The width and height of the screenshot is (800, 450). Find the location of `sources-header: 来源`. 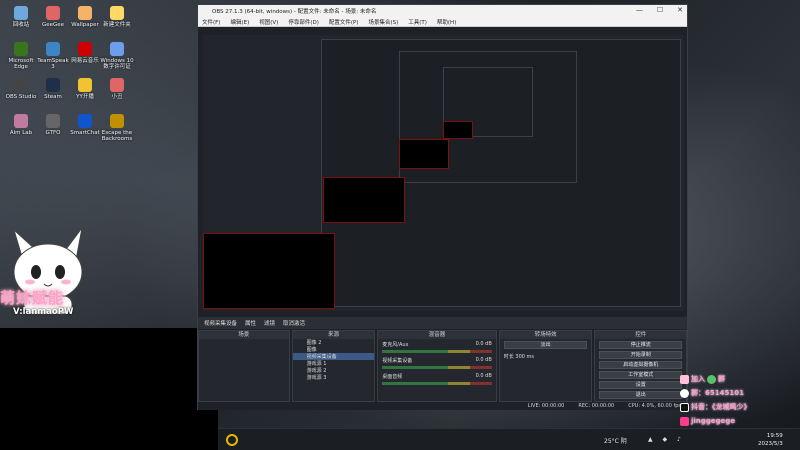

sources-header: 来源 is located at coordinates (333, 335).